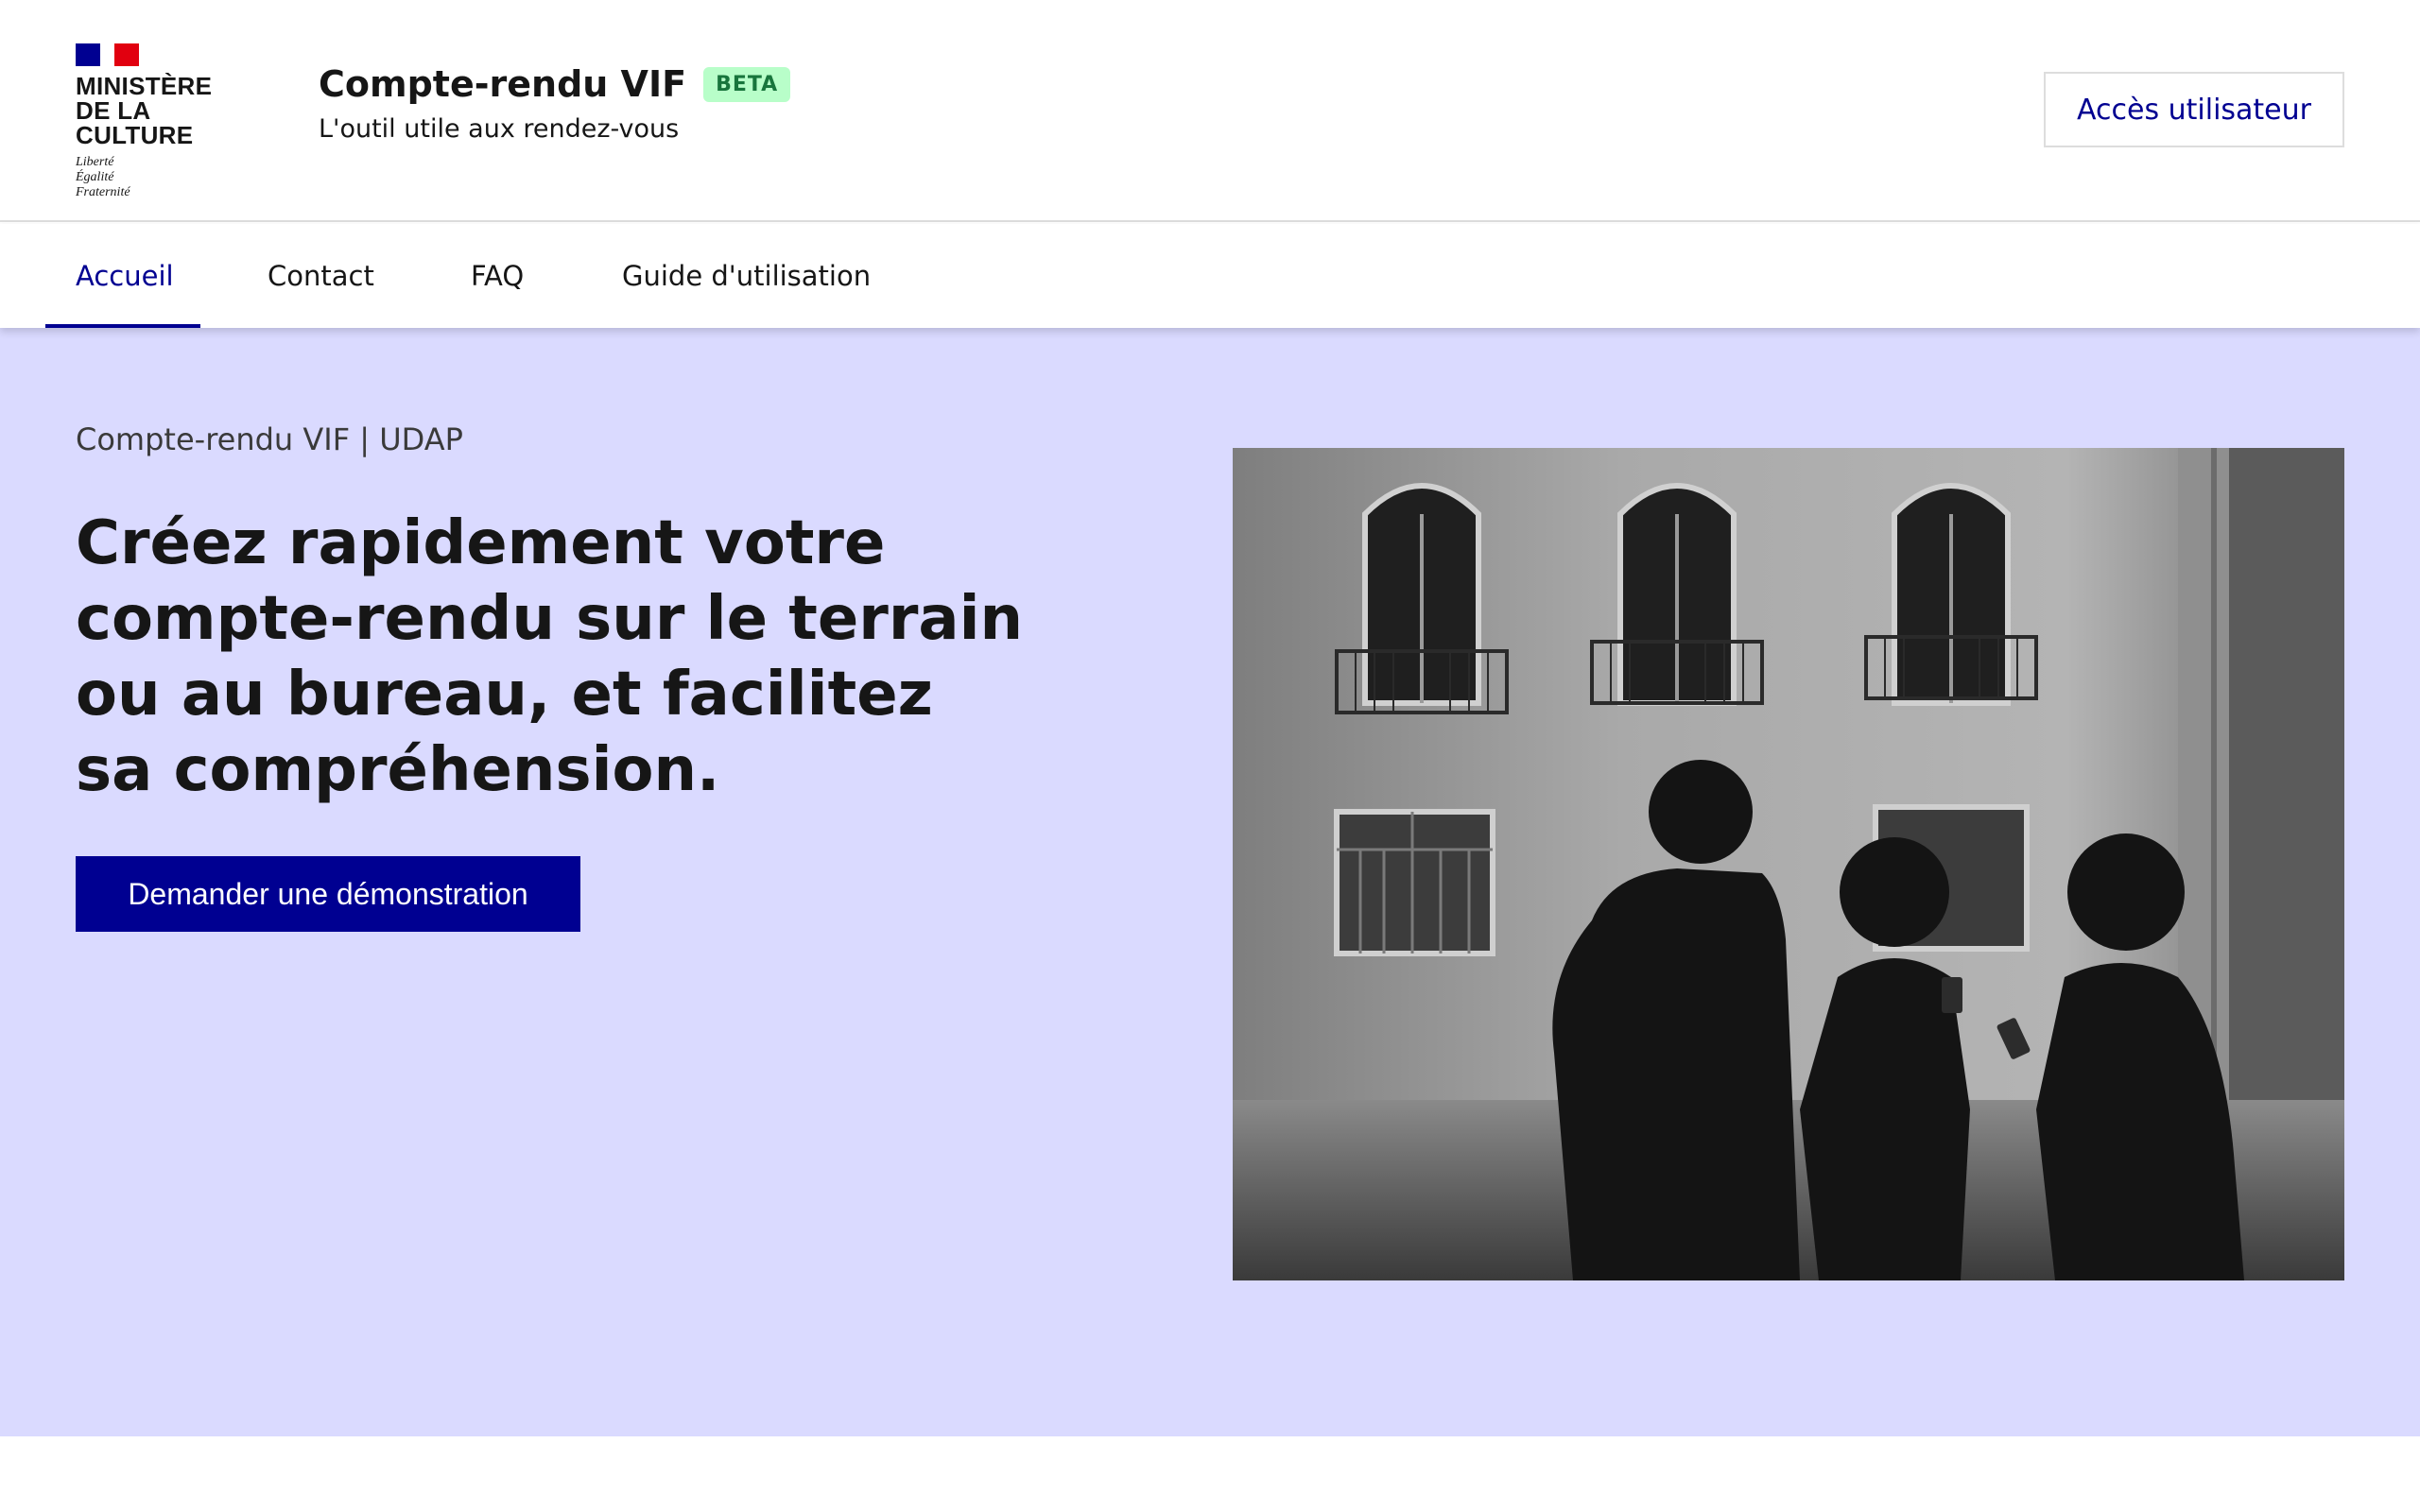 This screenshot has width=2420, height=1512. Describe the element at coordinates (107, 54) in the screenshot. I see `french-flag-icon` at that location.